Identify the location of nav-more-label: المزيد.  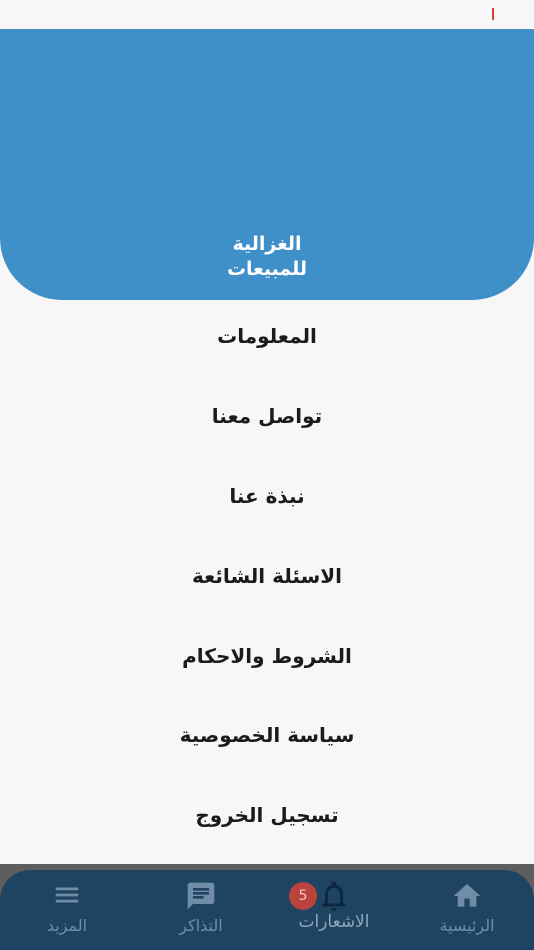
(67, 925).